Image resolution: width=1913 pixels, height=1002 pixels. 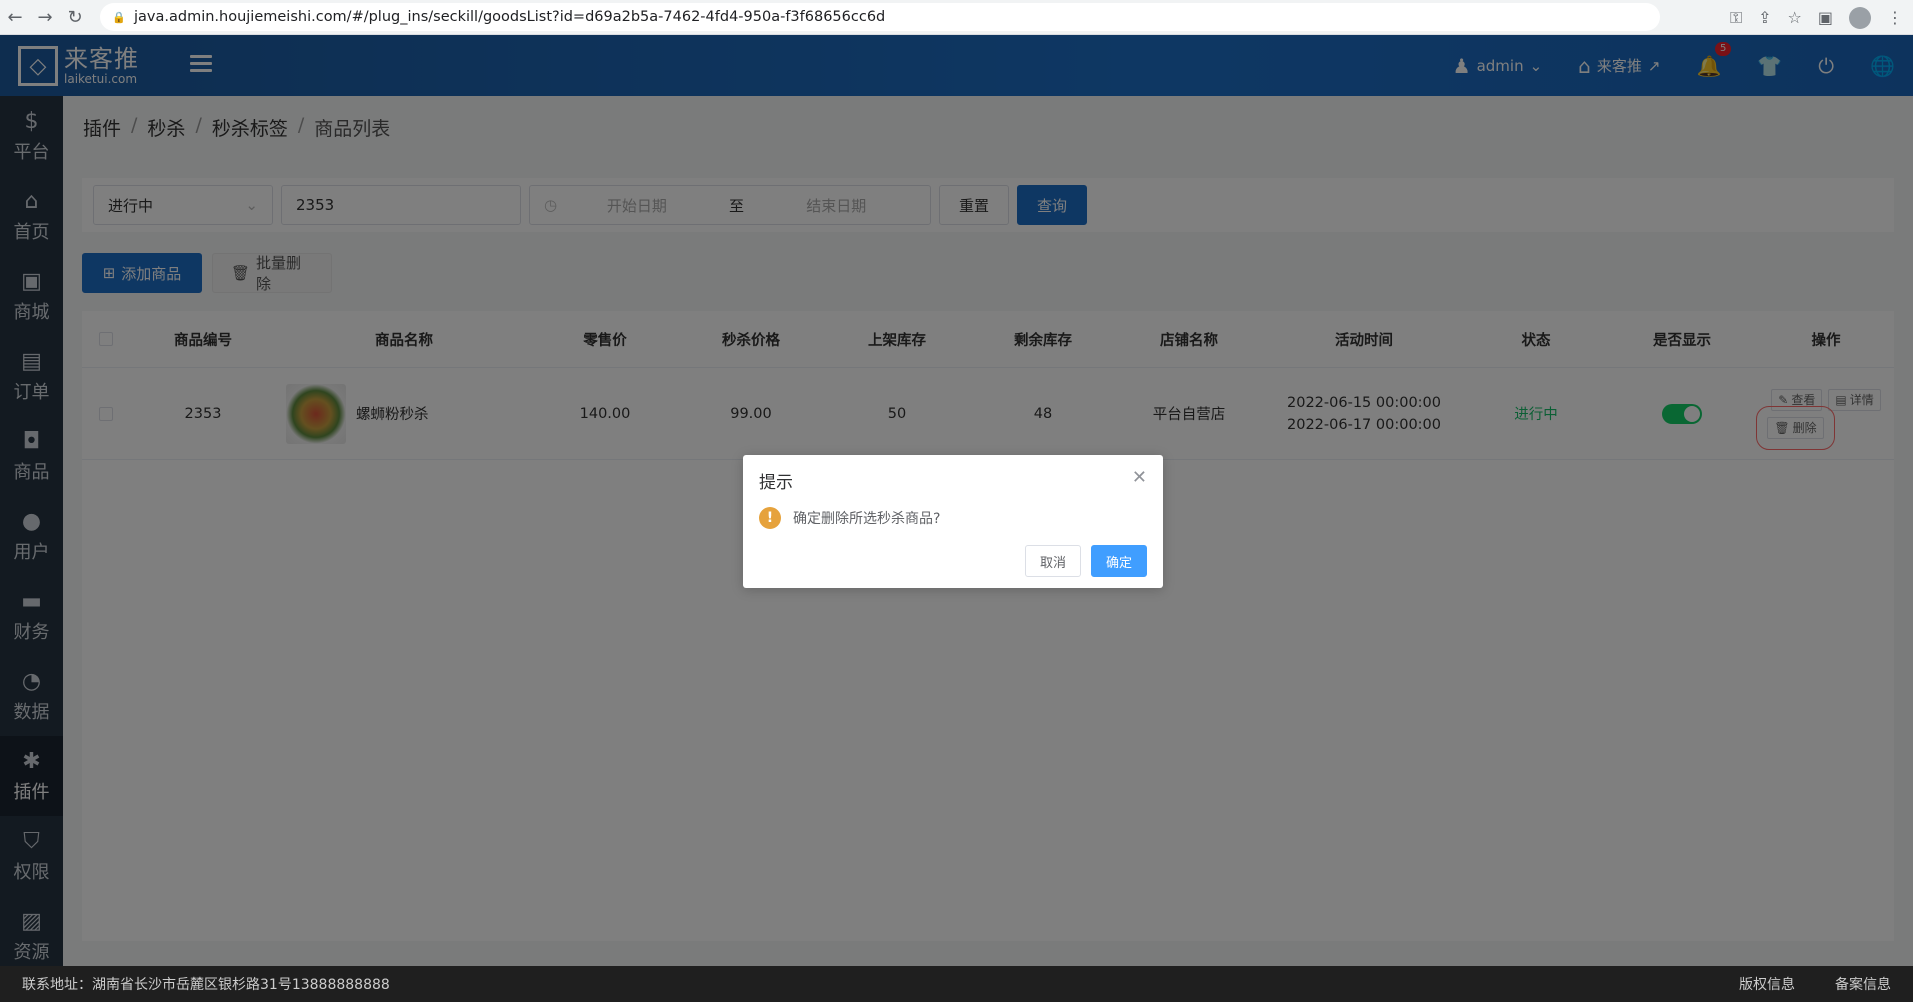 What do you see at coordinates (953, 521) in the screenshot?
I see `confirm-dialog: 提示 ✕ ! 确定删除所选秒杀商品? 取消 确定` at bounding box center [953, 521].